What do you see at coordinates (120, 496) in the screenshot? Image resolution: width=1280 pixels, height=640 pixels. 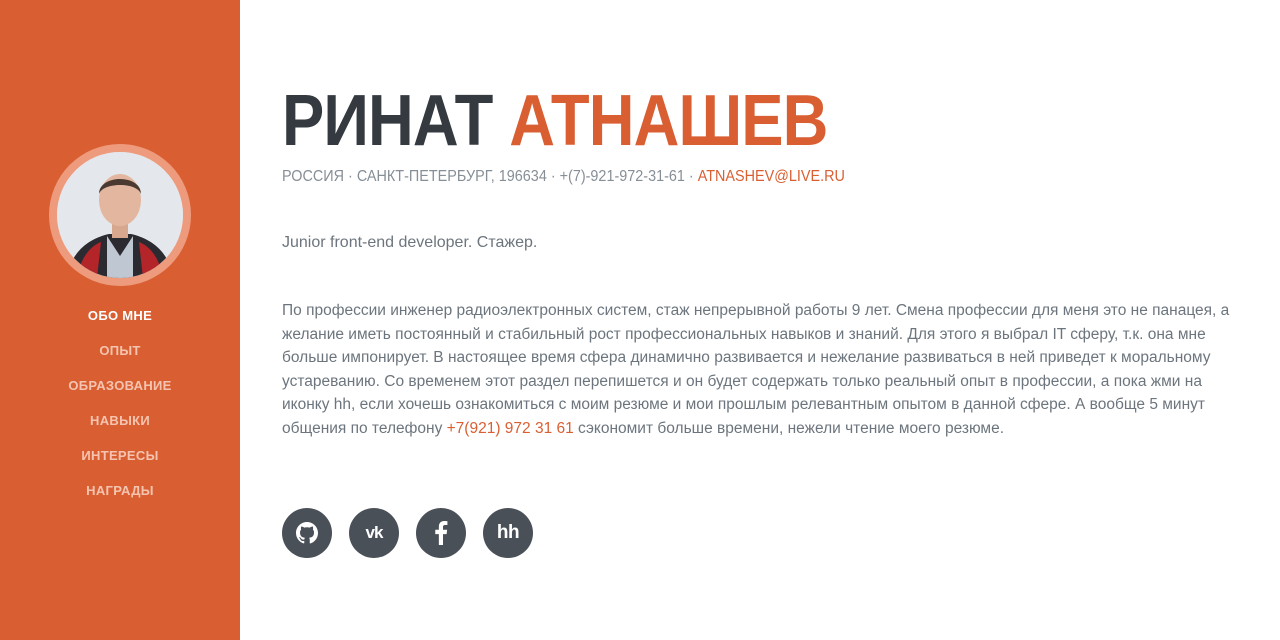 I see `nav-item-awards: НАГРАДЫ` at bounding box center [120, 496].